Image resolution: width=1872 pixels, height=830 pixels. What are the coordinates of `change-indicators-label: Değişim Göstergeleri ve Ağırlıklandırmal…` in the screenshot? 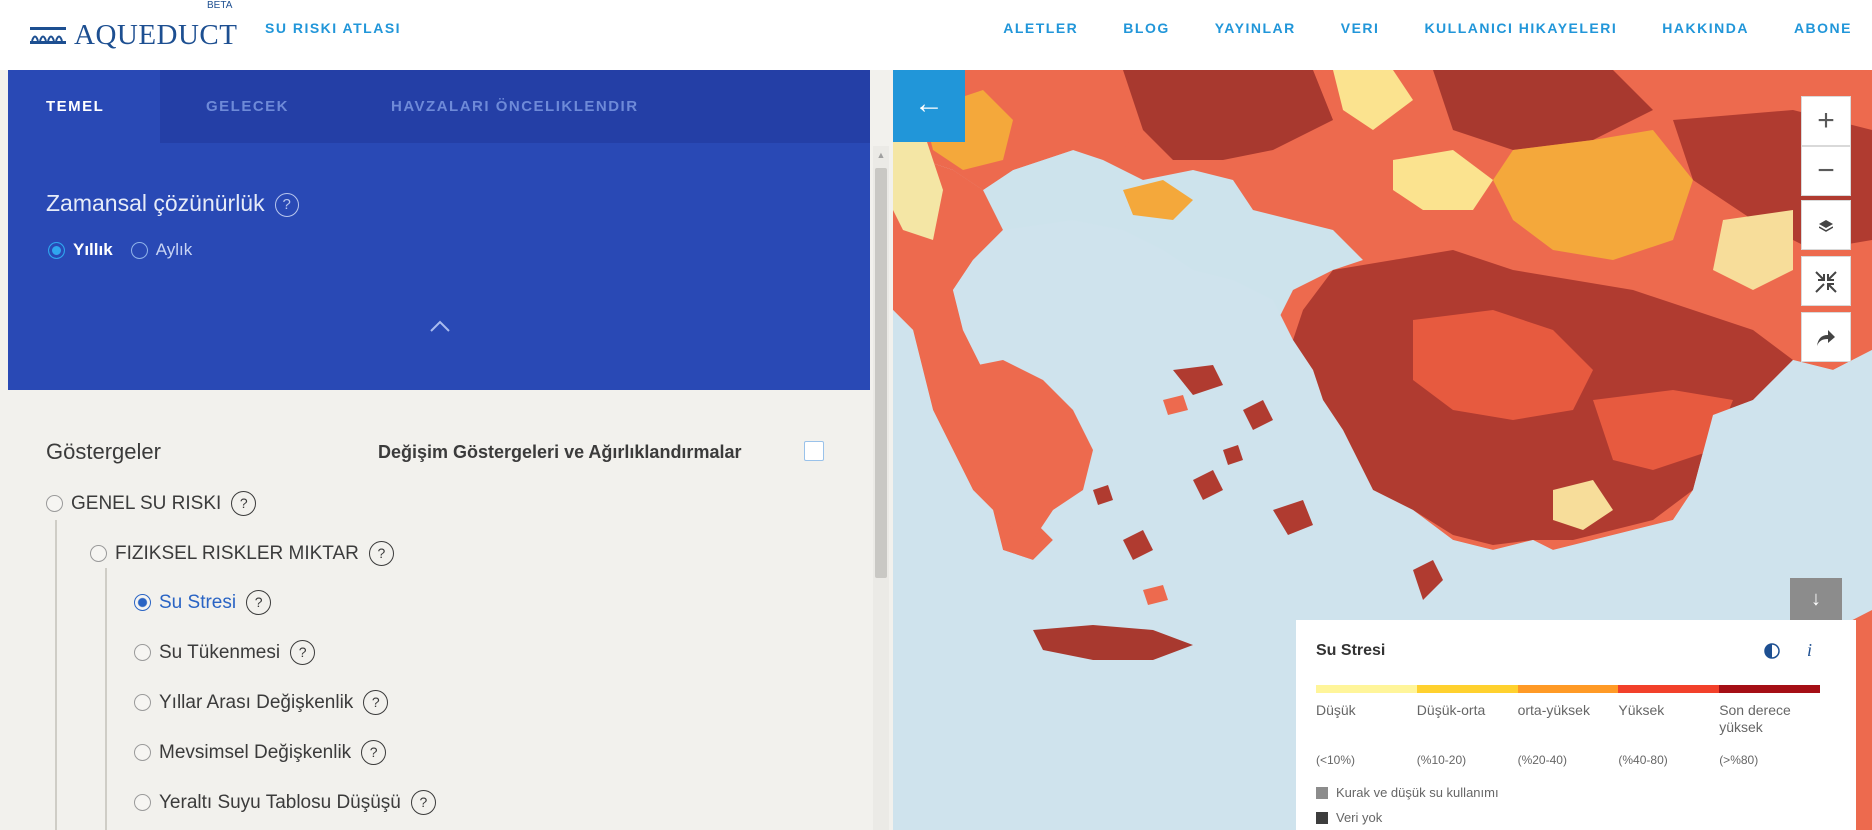 It's located at (559, 452).